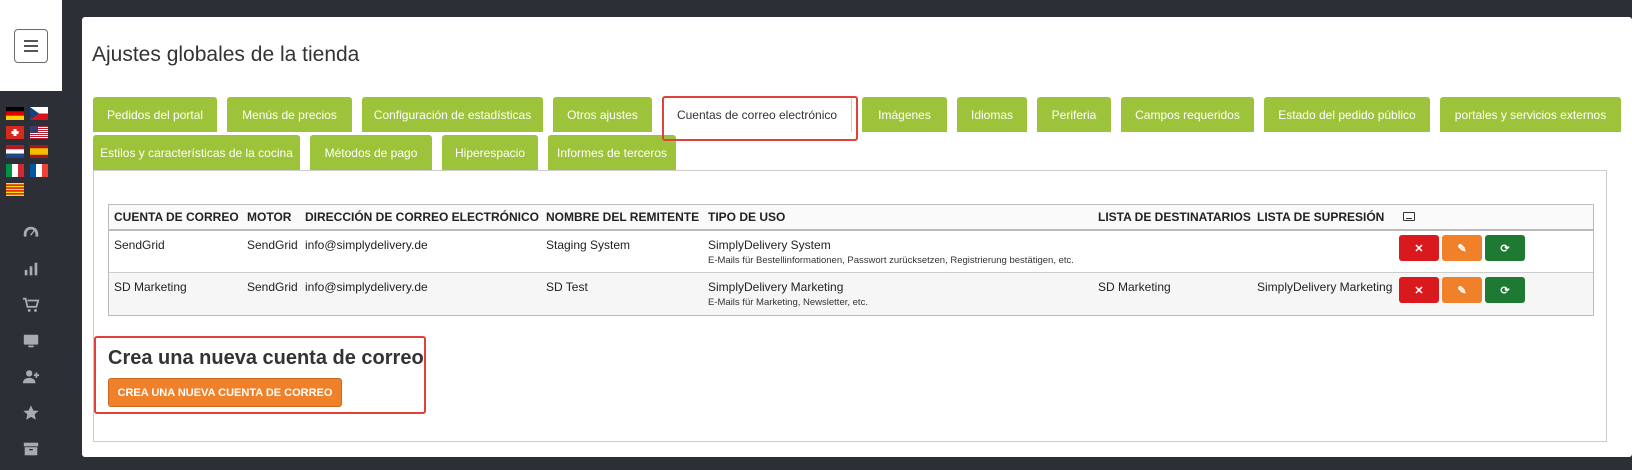  Describe the element at coordinates (176, 217) in the screenshot. I see `col-account: CUENTA DE CORREO` at that location.